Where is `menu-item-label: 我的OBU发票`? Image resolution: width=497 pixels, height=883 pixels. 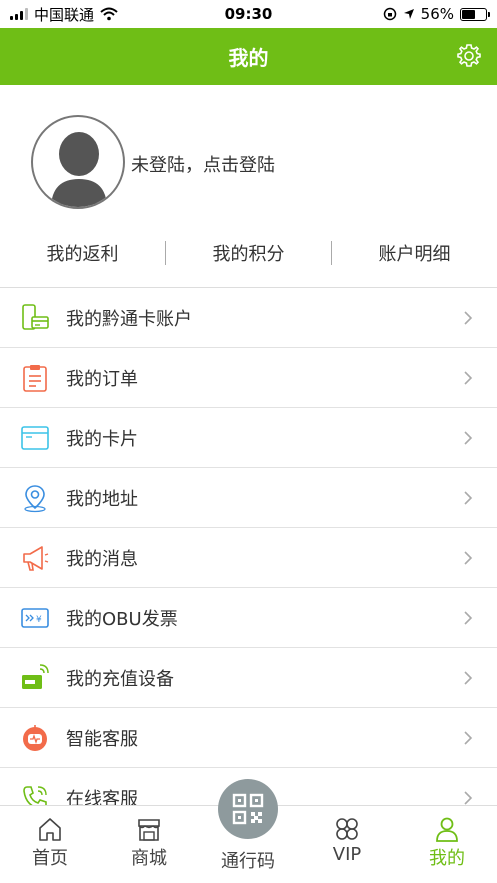
menu-item-label: 我的OBU发票 is located at coordinates (122, 619).